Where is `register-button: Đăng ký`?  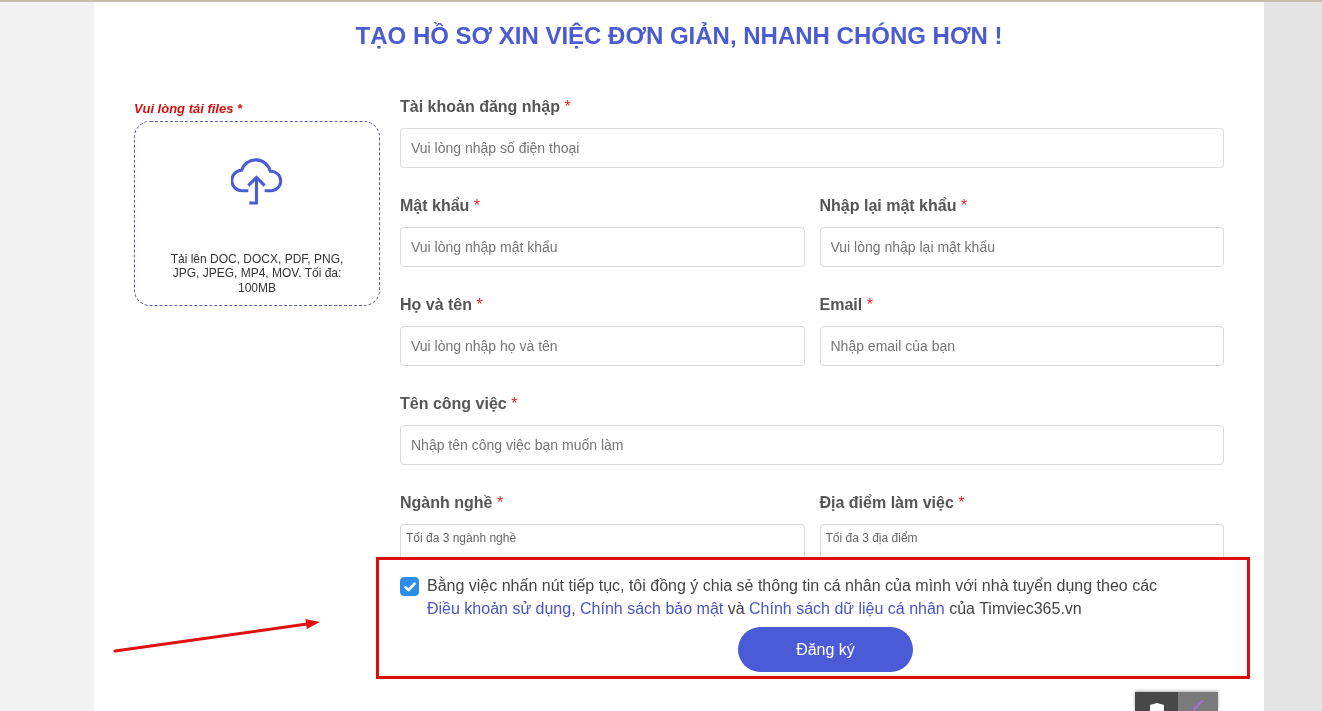 register-button: Đăng ký is located at coordinates (825, 649).